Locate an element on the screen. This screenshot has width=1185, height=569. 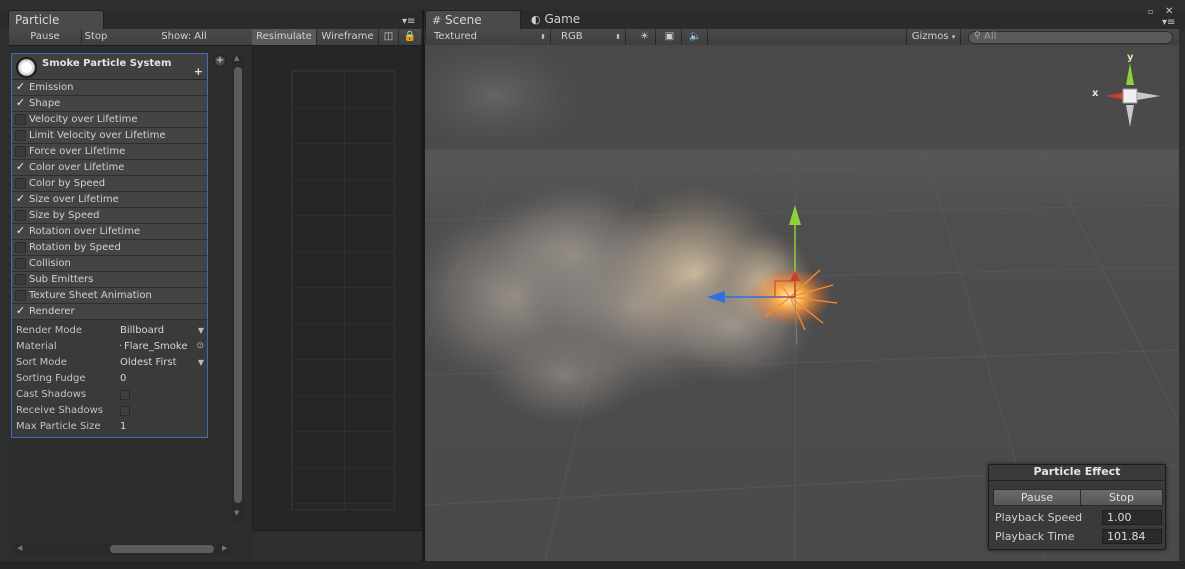
sort-mode-label: Sort Mode is located at coordinates (41, 362).